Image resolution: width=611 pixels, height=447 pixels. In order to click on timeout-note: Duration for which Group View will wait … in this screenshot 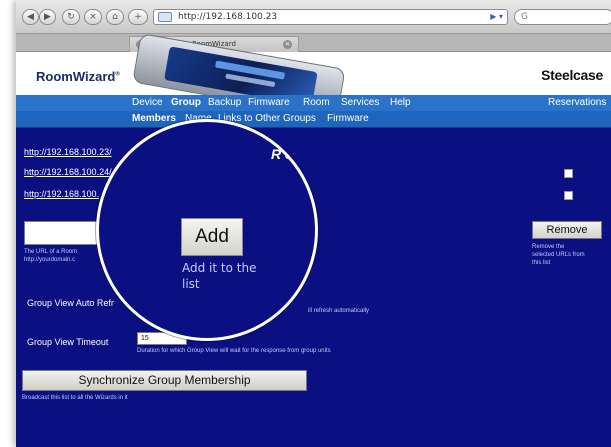, I will do `click(234, 351)`.